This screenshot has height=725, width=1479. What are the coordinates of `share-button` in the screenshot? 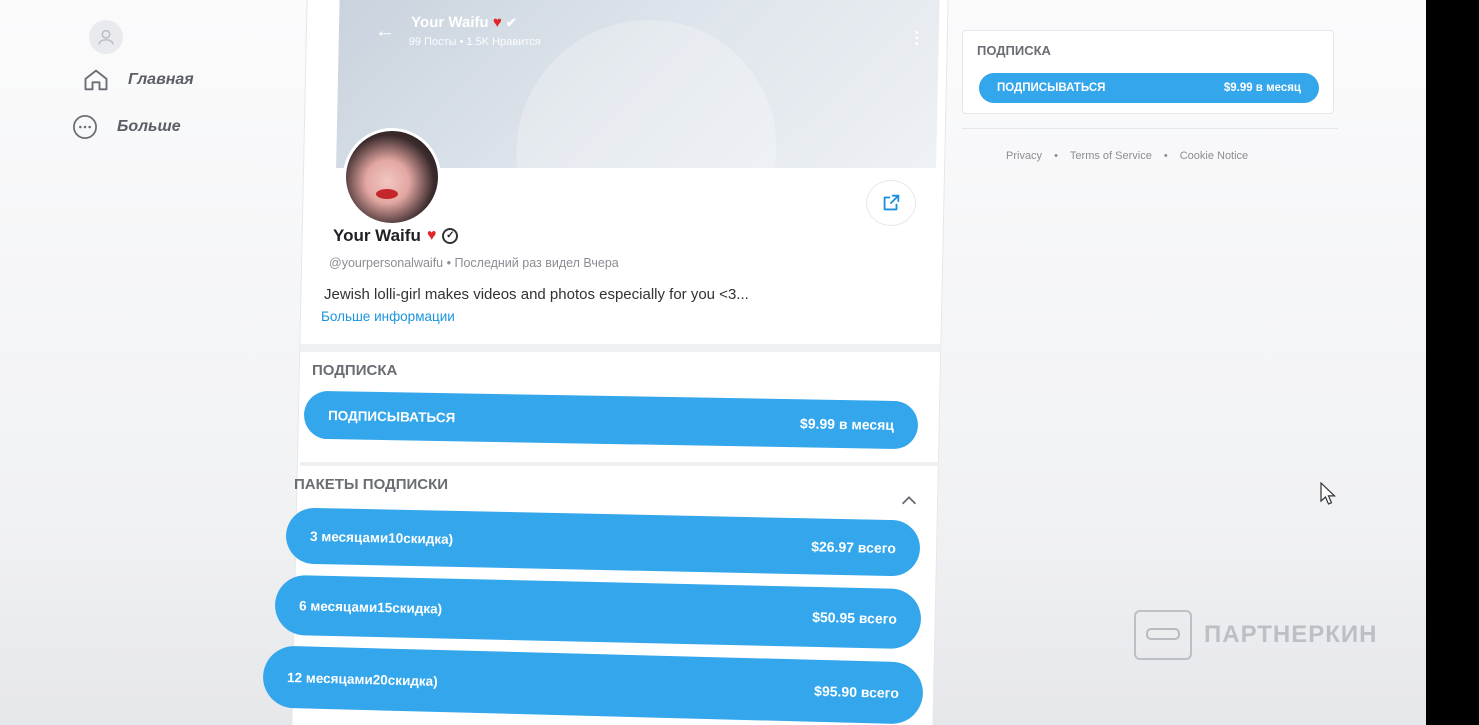 It's located at (891, 203).